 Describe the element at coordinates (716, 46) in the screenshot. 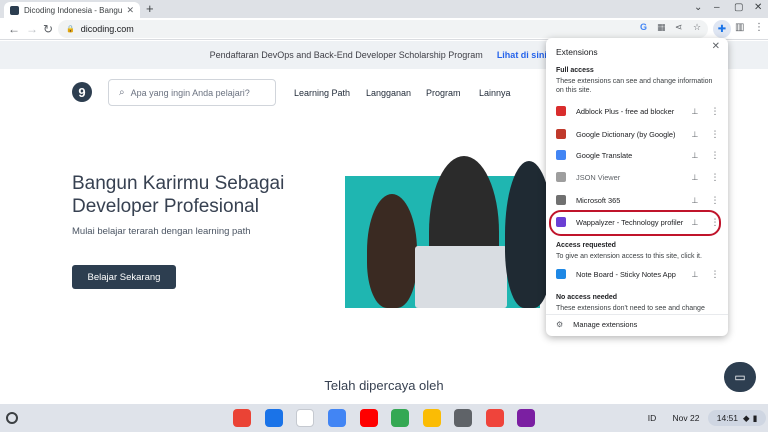

I see `close-icon: ✕` at that location.